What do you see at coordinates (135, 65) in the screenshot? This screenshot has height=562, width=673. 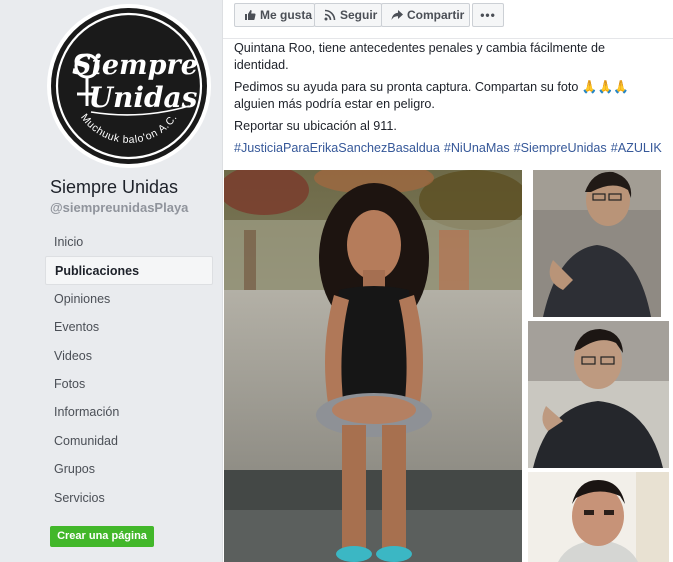 I see `logo-text-line1: Siempre` at bounding box center [135, 65].